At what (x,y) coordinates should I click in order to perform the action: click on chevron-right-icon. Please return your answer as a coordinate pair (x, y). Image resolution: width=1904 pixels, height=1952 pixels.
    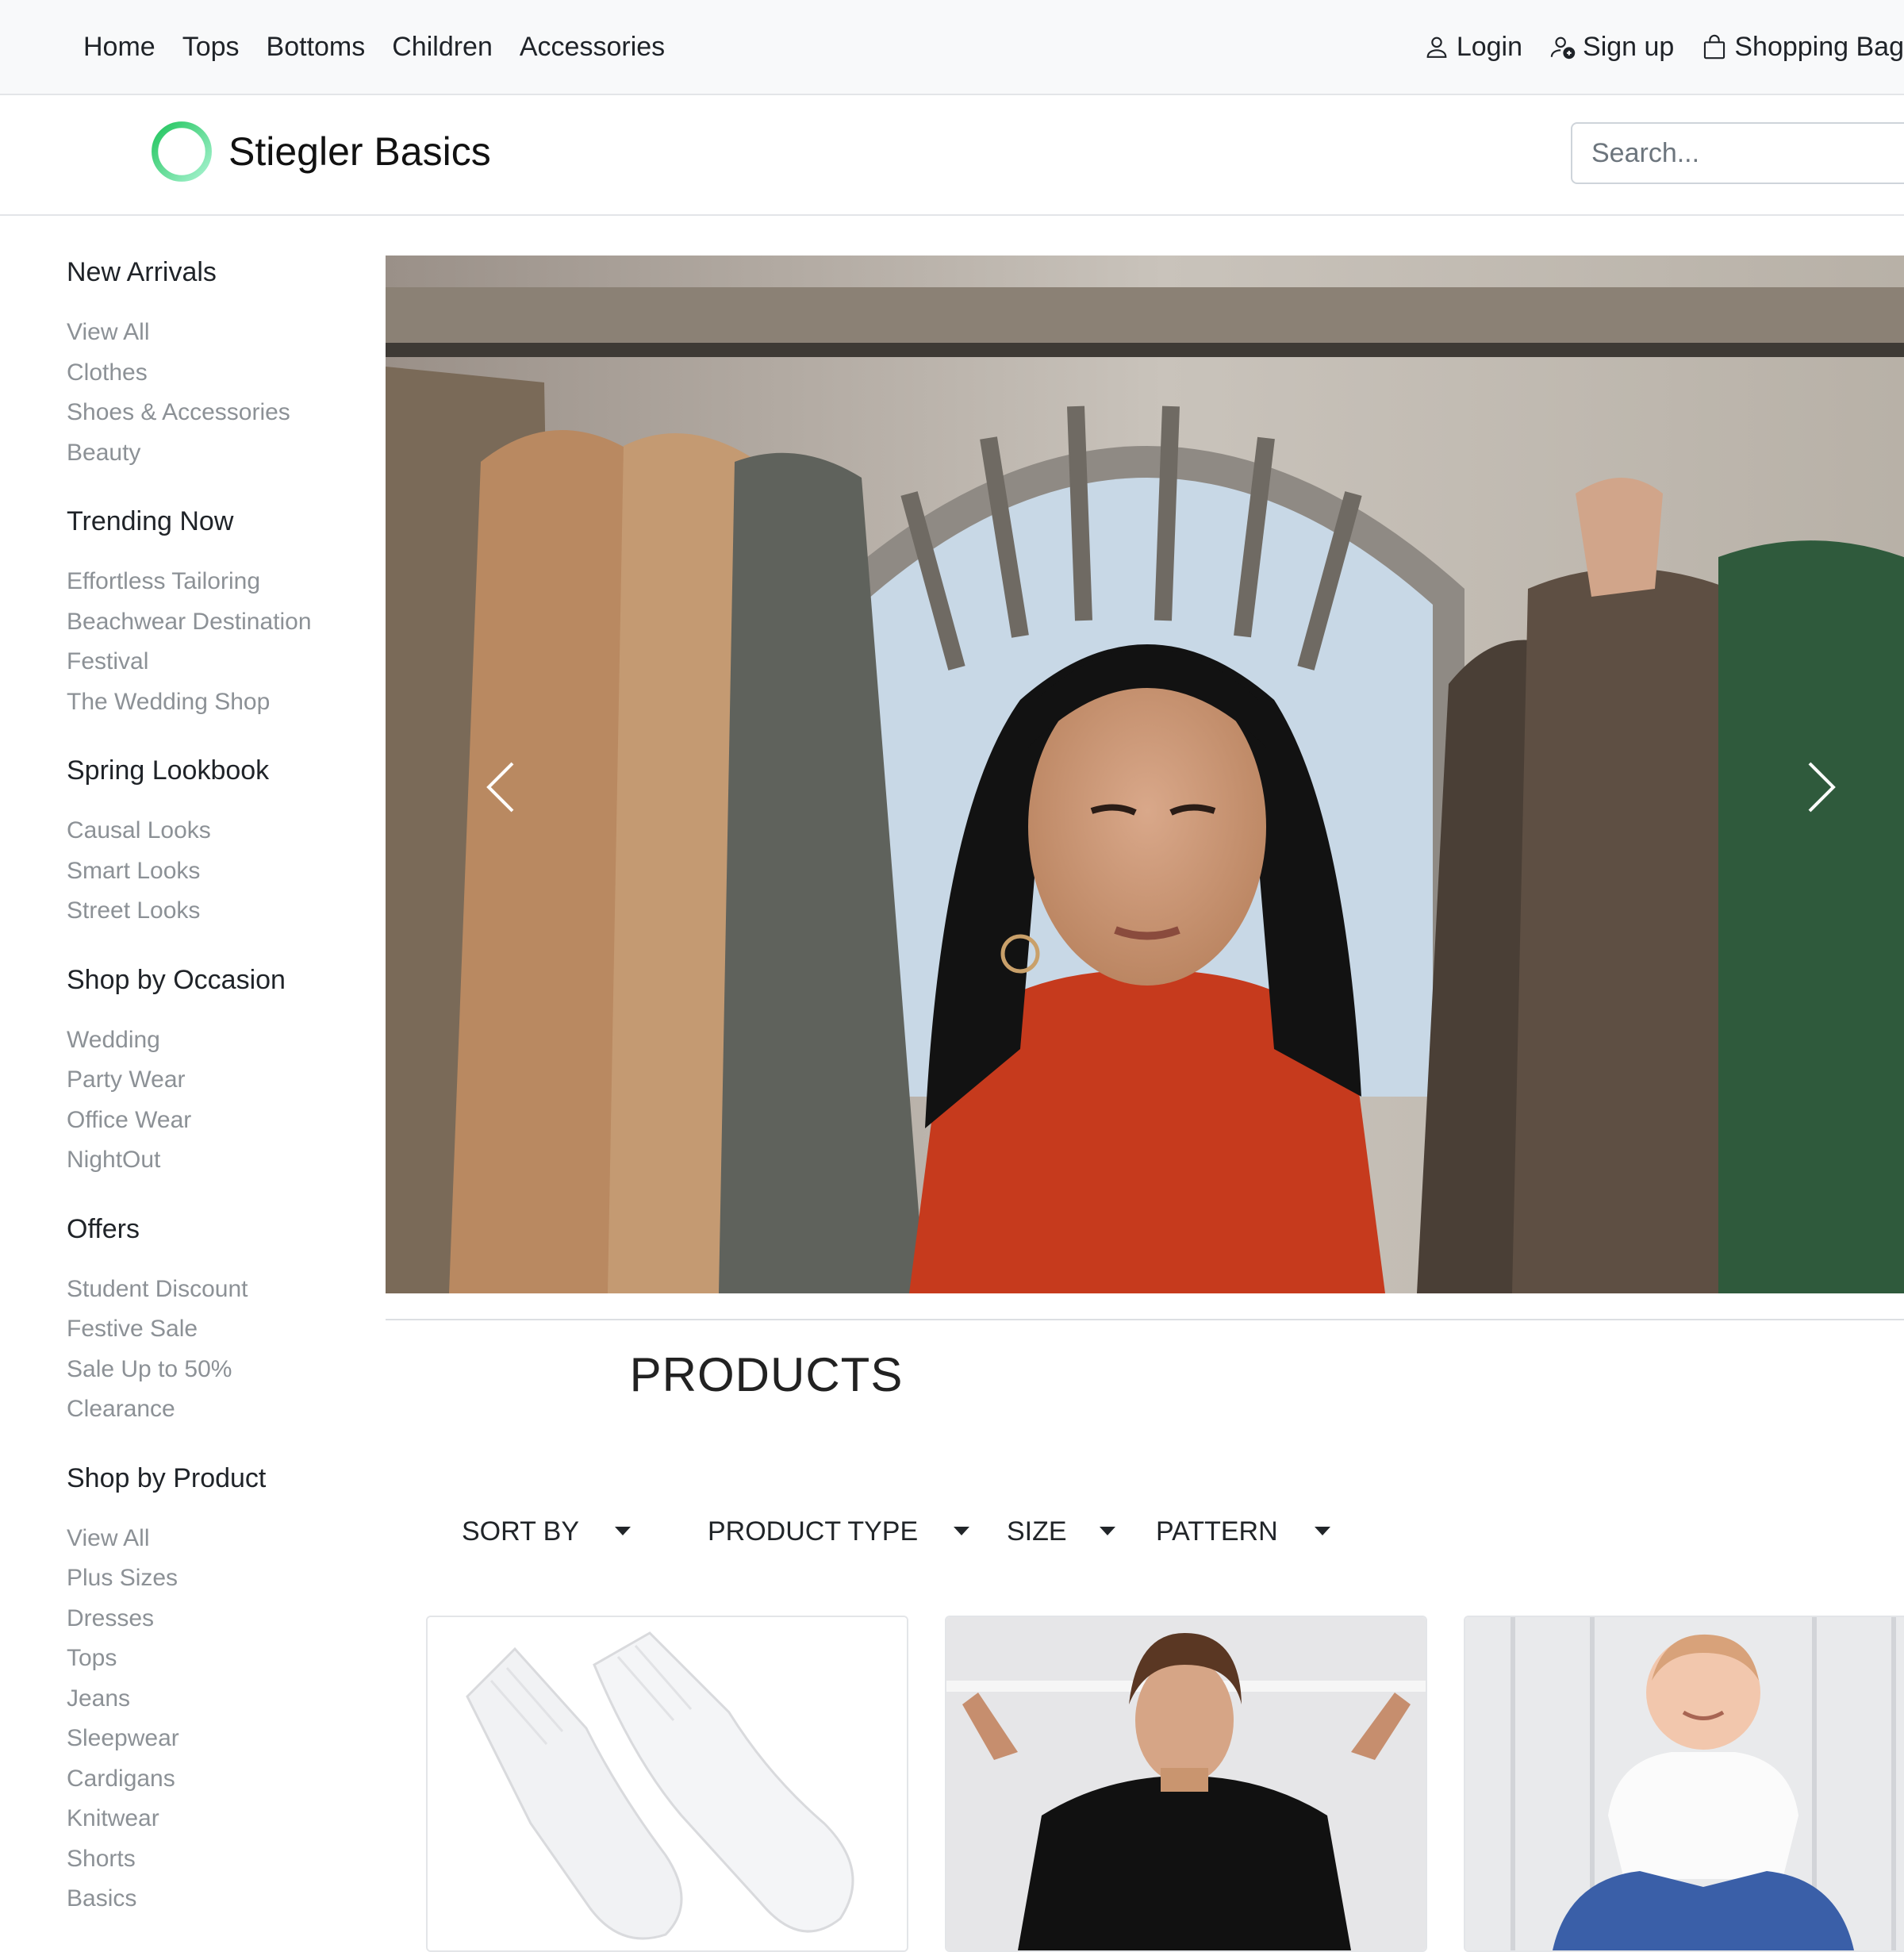
    Looking at the image, I should click on (1822, 787).